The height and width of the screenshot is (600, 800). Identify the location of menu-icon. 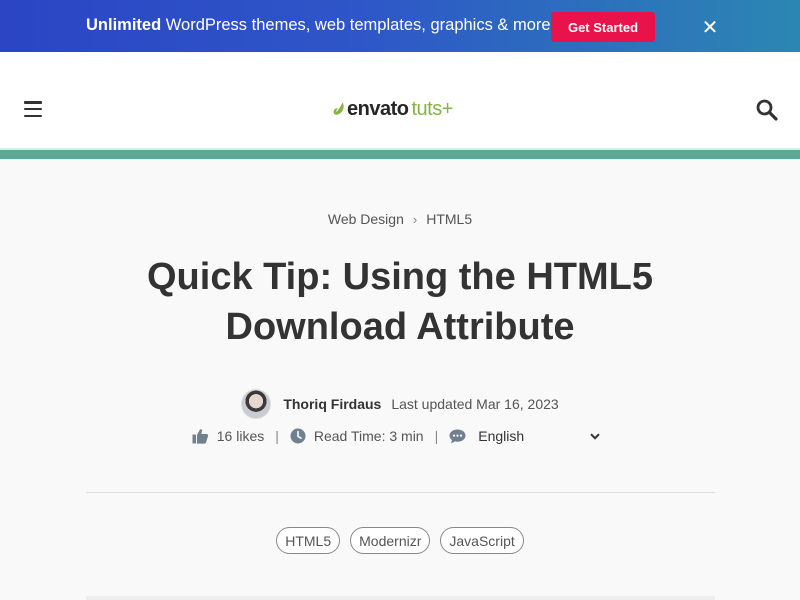
(33, 109).